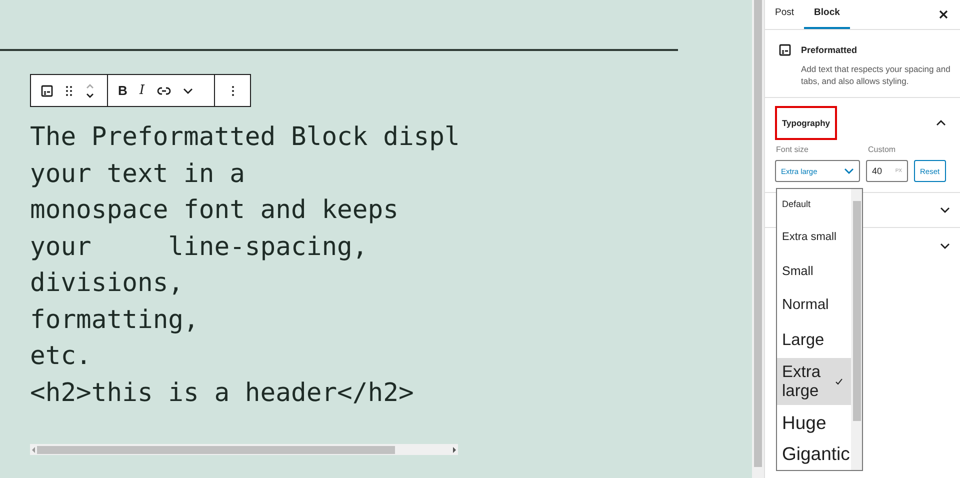 The height and width of the screenshot is (478, 960). What do you see at coordinates (839, 381) in the screenshot?
I see `checkmark-icon` at bounding box center [839, 381].